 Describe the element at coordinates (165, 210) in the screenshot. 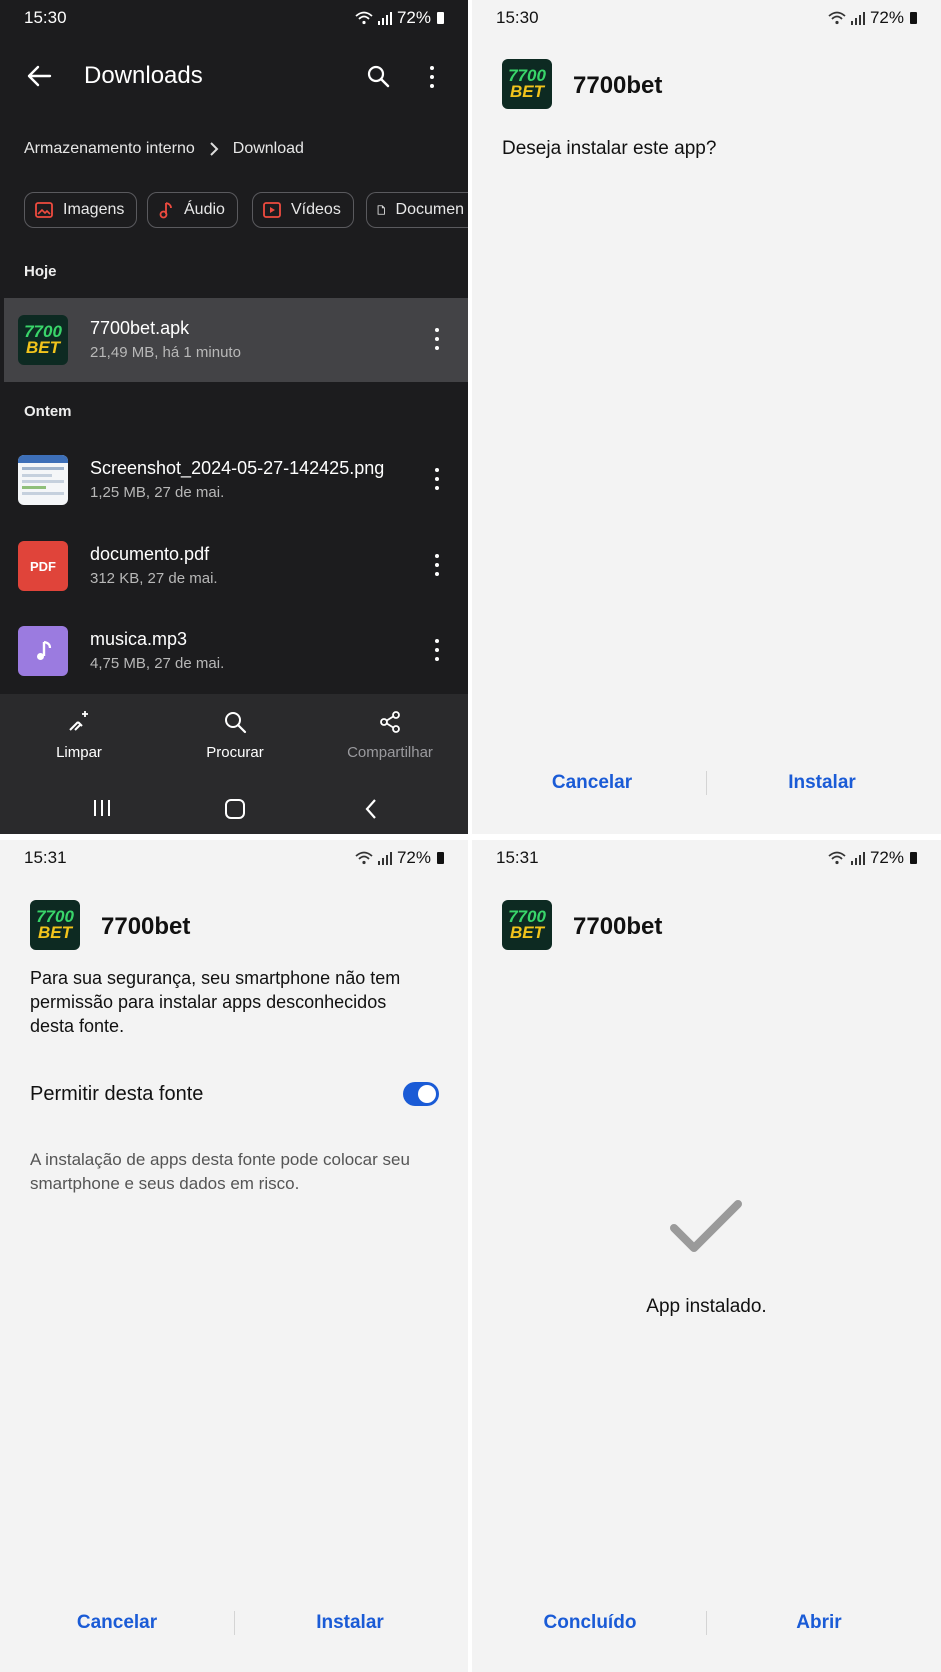

I see `music-note-icon` at that location.